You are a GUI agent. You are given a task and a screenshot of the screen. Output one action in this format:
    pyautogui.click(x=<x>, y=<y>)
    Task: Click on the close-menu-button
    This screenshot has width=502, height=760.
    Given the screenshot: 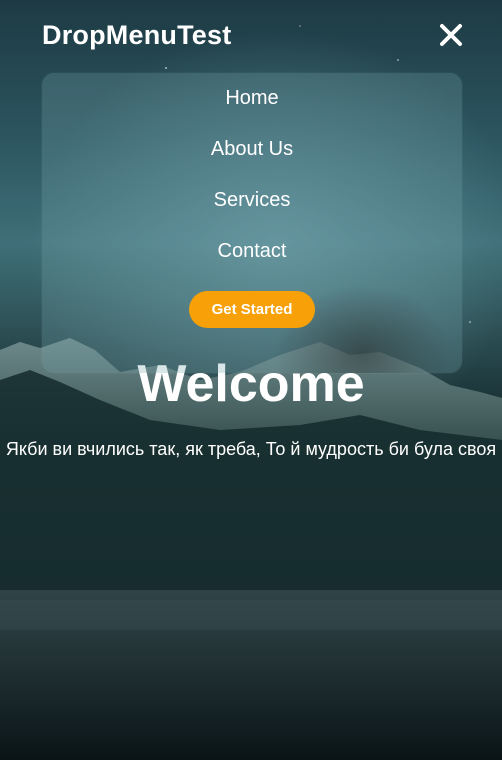 What is the action you would take?
    pyautogui.click(x=451, y=35)
    